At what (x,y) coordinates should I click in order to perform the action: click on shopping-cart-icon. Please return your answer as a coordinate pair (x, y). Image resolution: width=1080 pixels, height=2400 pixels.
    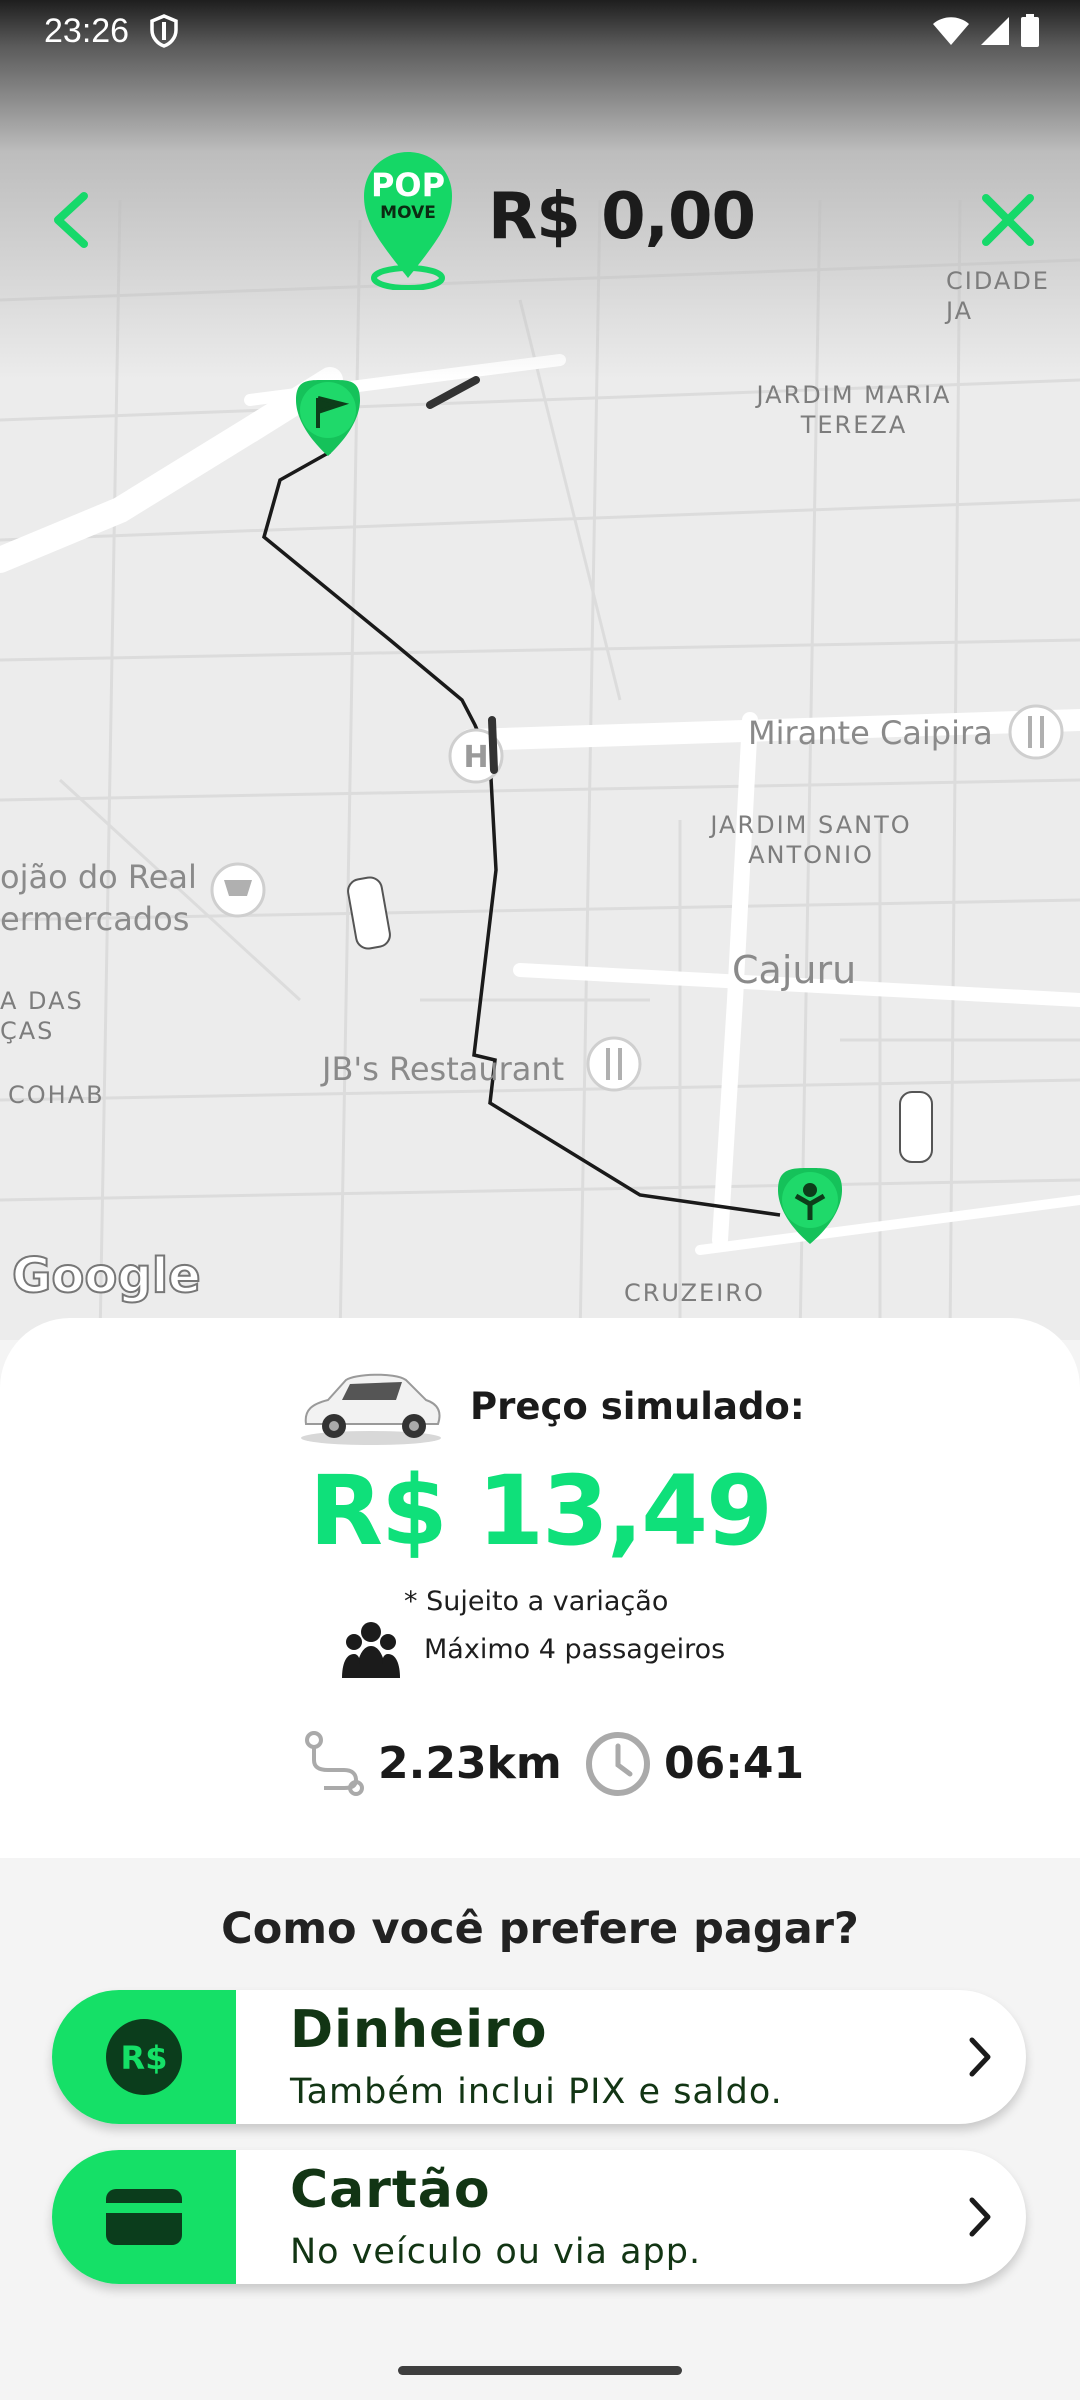
    Looking at the image, I should click on (238, 890).